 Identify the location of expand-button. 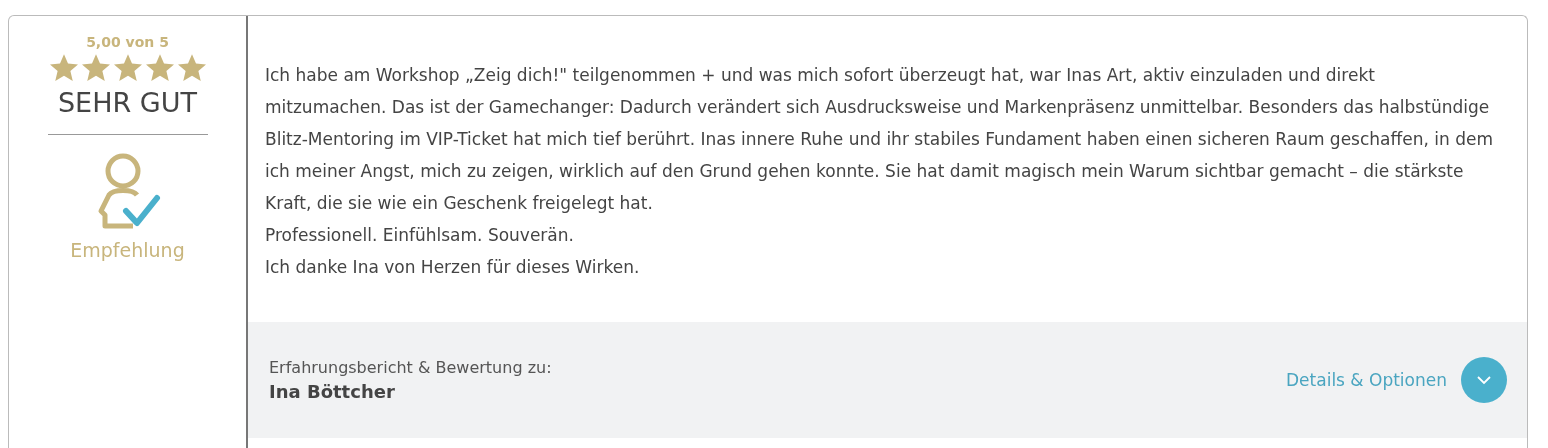
(1484, 380).